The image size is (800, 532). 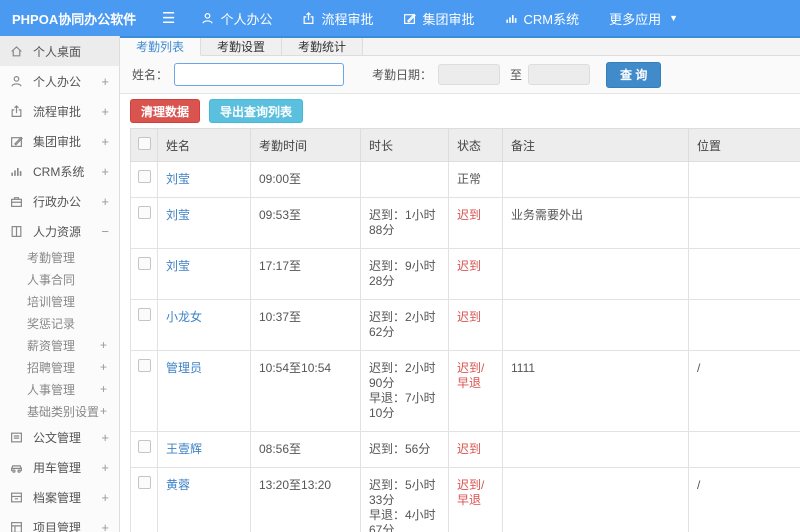 I want to click on duration-text, so click(x=404, y=179).